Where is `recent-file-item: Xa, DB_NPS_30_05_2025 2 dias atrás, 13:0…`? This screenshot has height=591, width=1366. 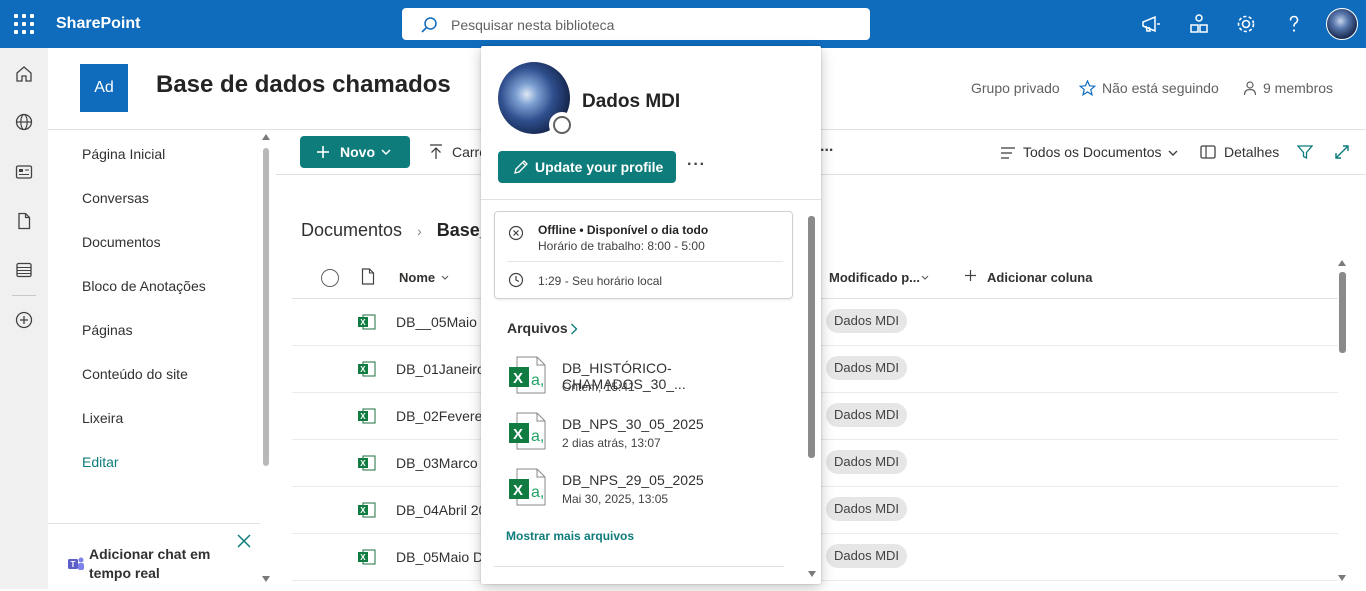 recent-file-item: Xa, DB_NPS_30_05_2025 2 dias atrás, 13:0… is located at coordinates (647, 435).